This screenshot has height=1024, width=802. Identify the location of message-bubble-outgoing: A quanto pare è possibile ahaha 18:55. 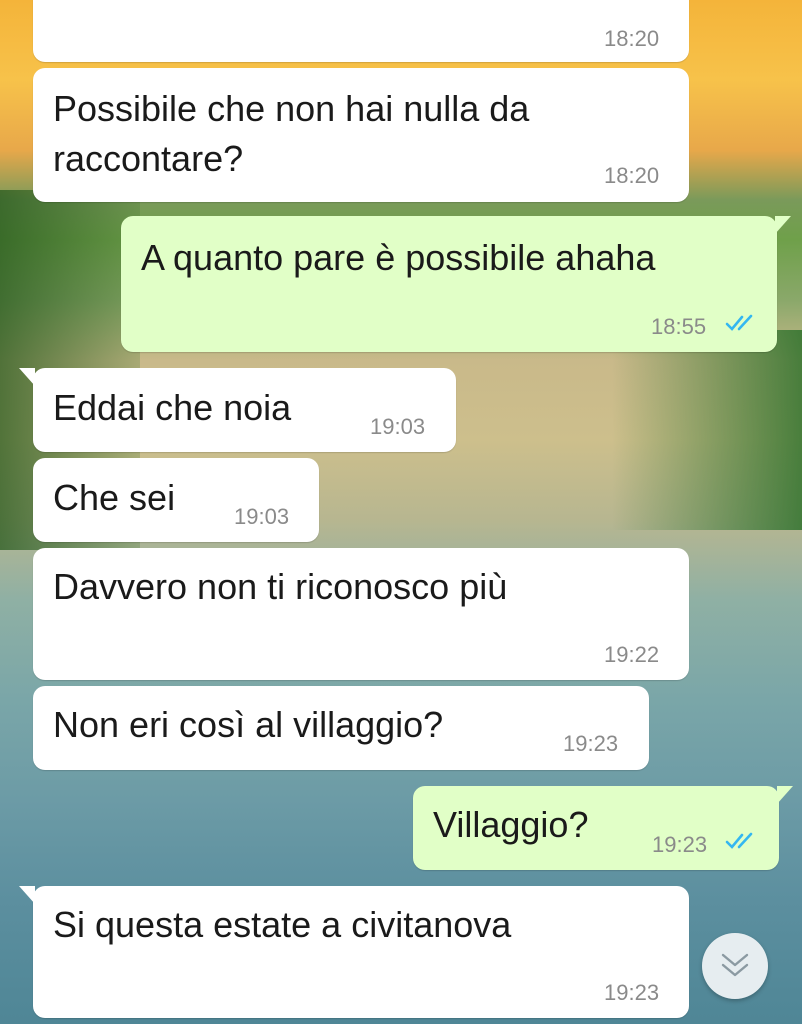
(456, 284).